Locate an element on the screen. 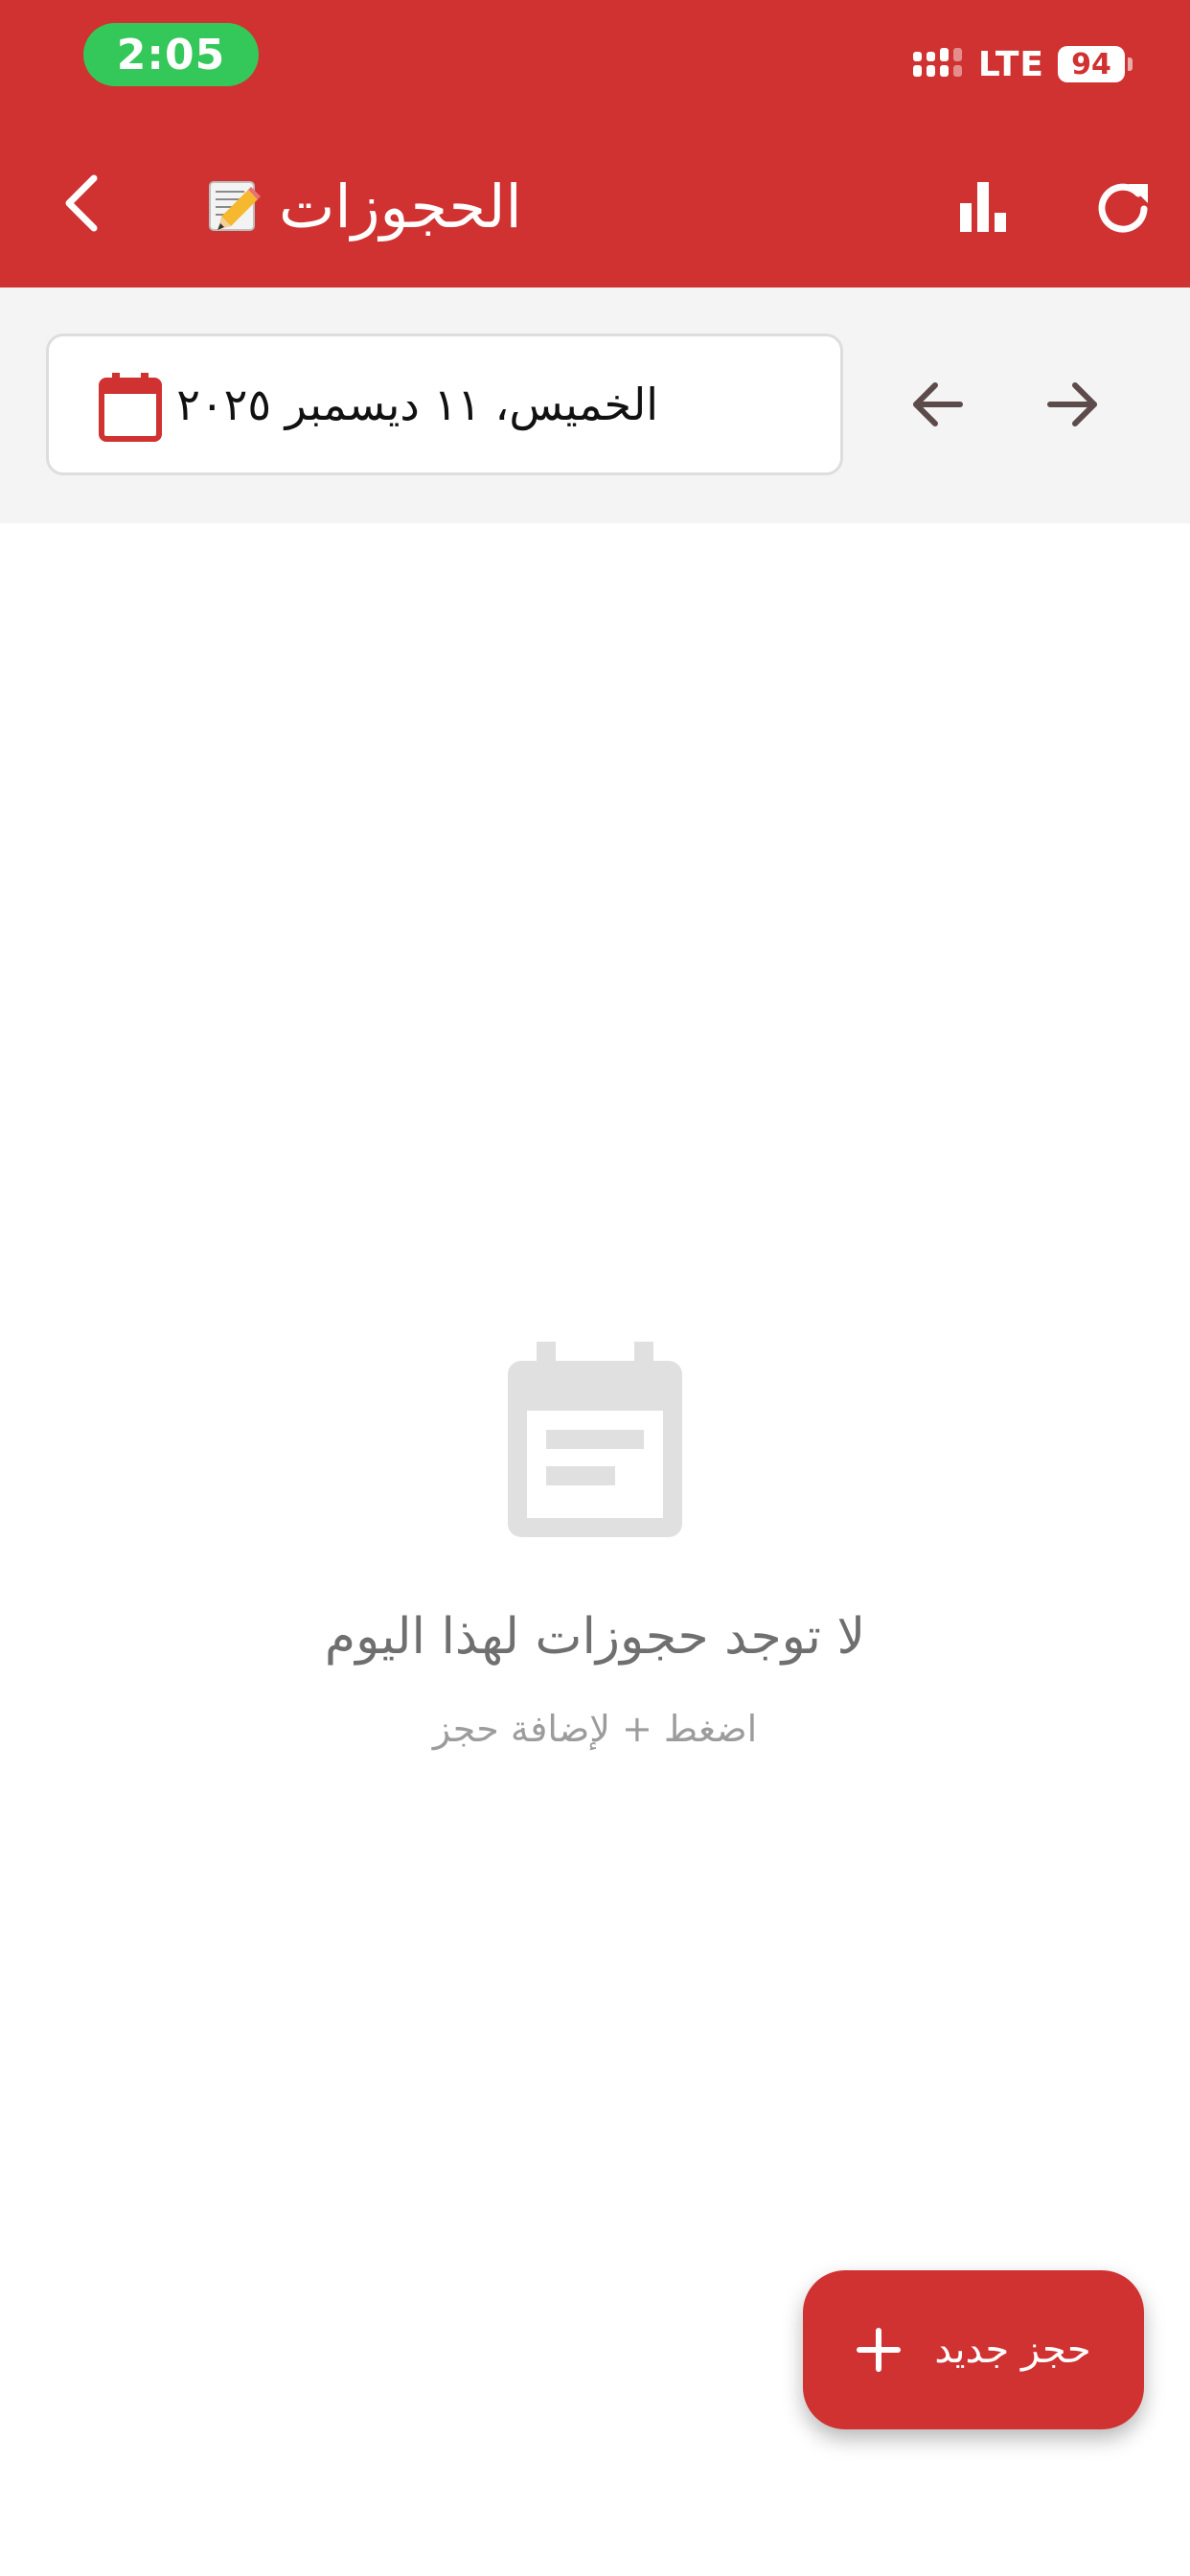 The height and width of the screenshot is (2576, 1190). next-day-button is located at coordinates (1073, 404).